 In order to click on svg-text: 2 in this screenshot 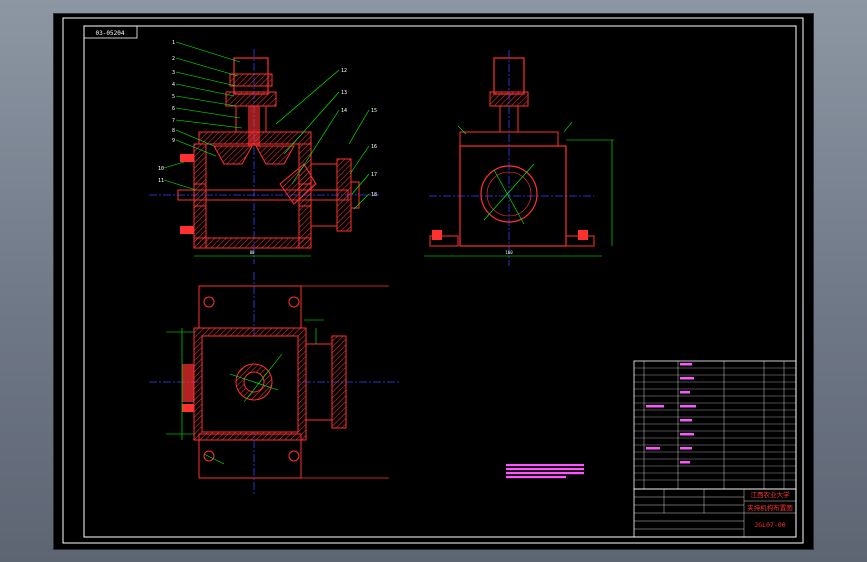, I will do `click(173, 59)`.